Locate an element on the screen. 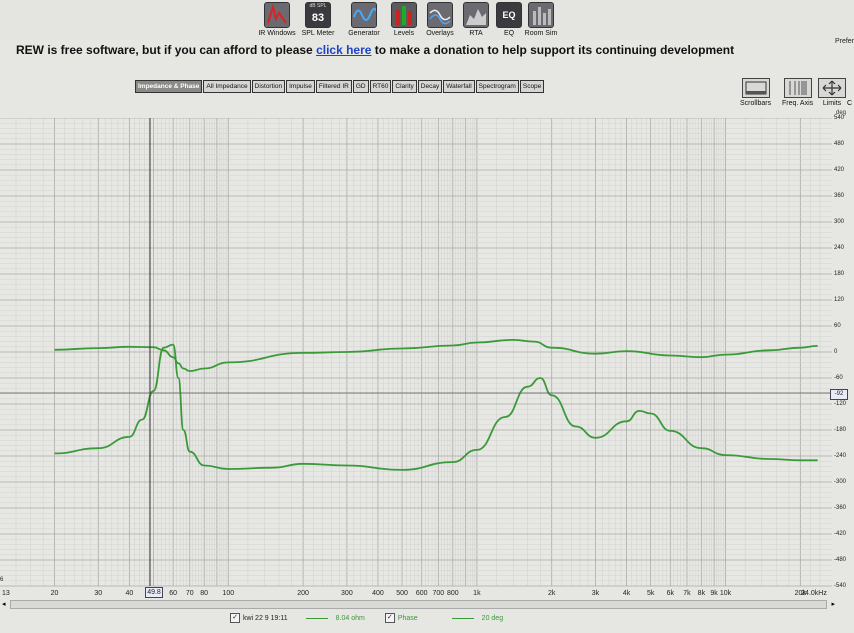 This screenshot has width=854, height=633. ir-windows-icon is located at coordinates (277, 15).